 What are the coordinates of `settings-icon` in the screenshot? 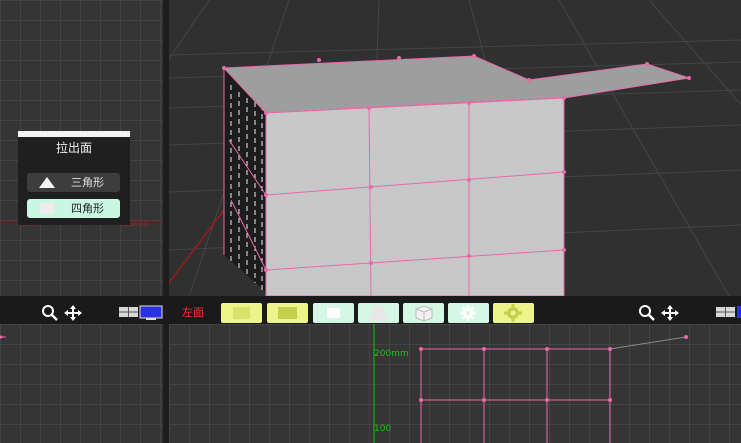 It's located at (513, 313).